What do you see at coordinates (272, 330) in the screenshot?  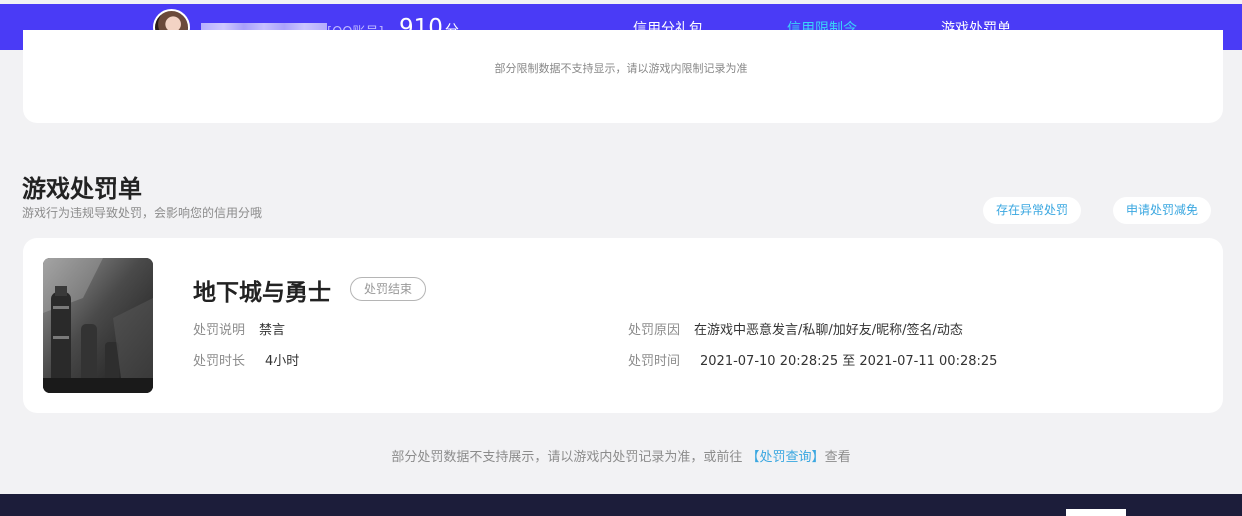 I see `penalty-reason-value: 禁言` at bounding box center [272, 330].